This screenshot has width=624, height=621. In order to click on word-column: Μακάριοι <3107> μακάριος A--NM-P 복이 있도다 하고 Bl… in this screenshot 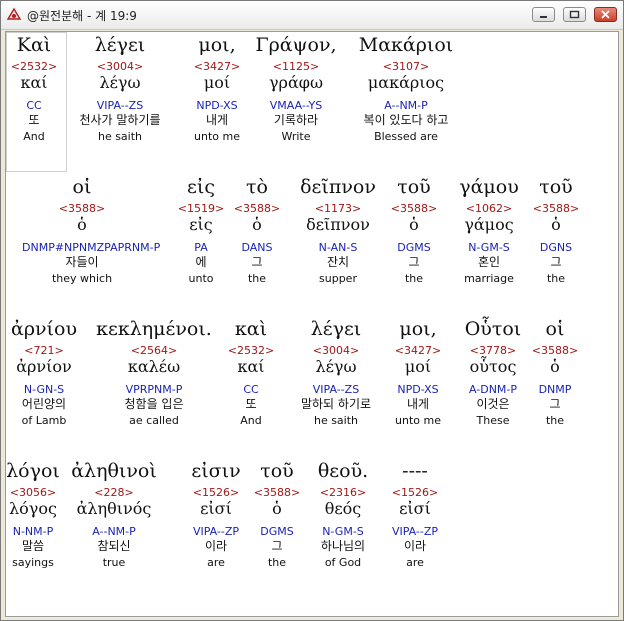, I will do `click(406, 91)`.